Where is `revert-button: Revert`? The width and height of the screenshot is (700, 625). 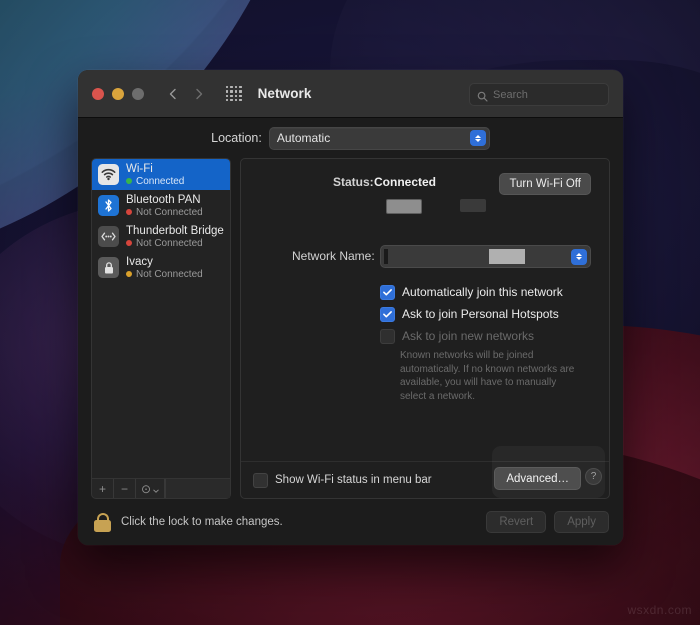 revert-button: Revert is located at coordinates (516, 522).